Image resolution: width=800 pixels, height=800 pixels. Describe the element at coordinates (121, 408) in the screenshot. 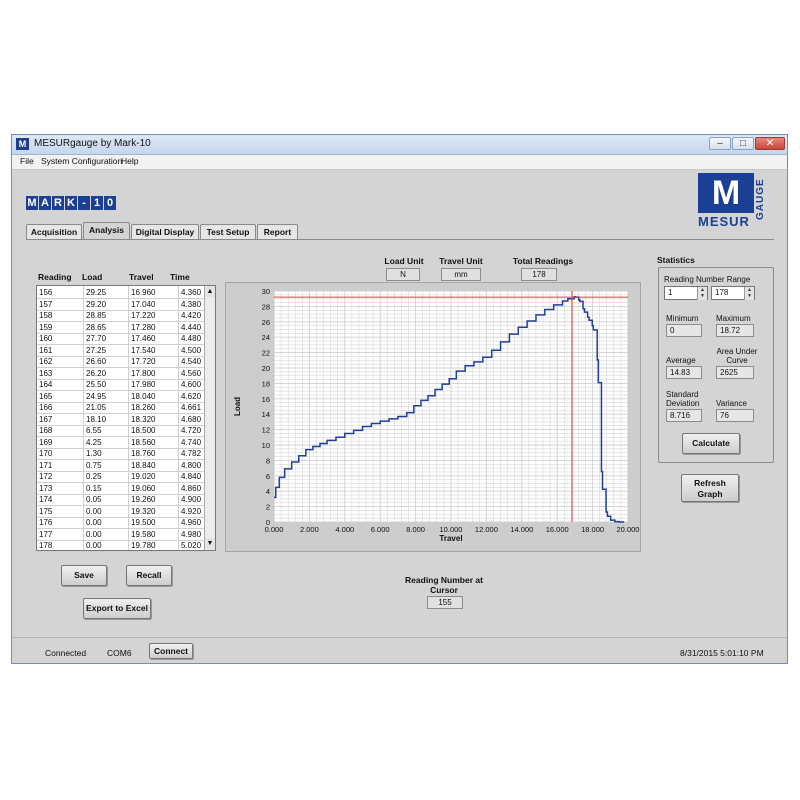

I see `table-row: 166 21.05 18.260 4.661` at that location.